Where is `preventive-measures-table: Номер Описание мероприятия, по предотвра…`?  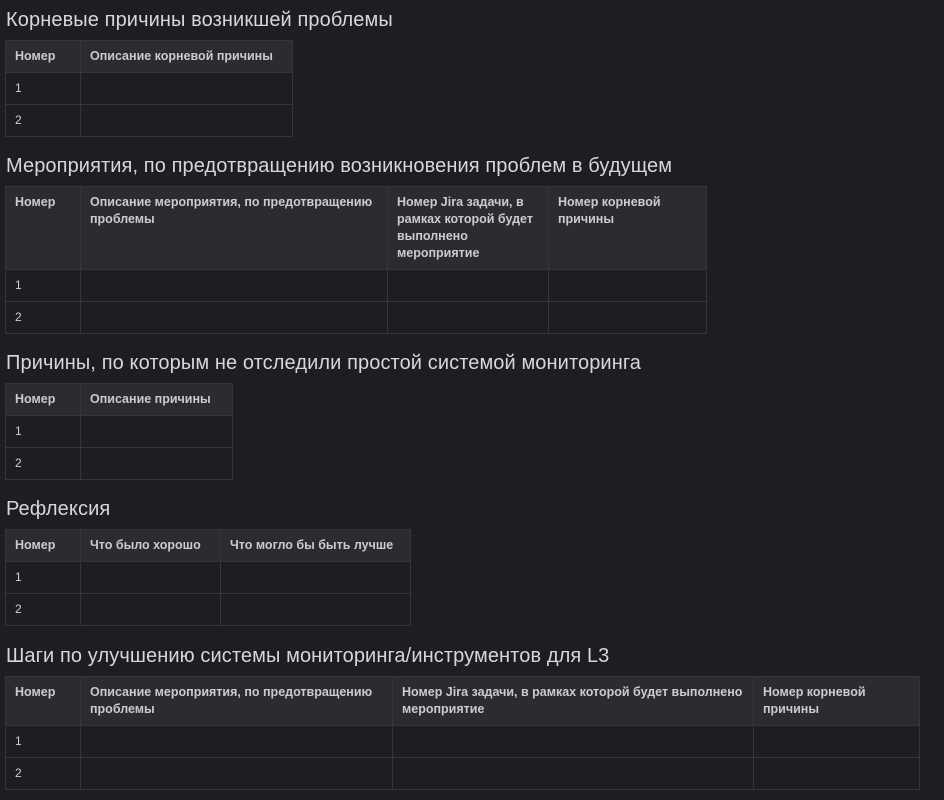
preventive-measures-table: Номер Описание мероприятия, по предотвра… is located at coordinates (356, 260).